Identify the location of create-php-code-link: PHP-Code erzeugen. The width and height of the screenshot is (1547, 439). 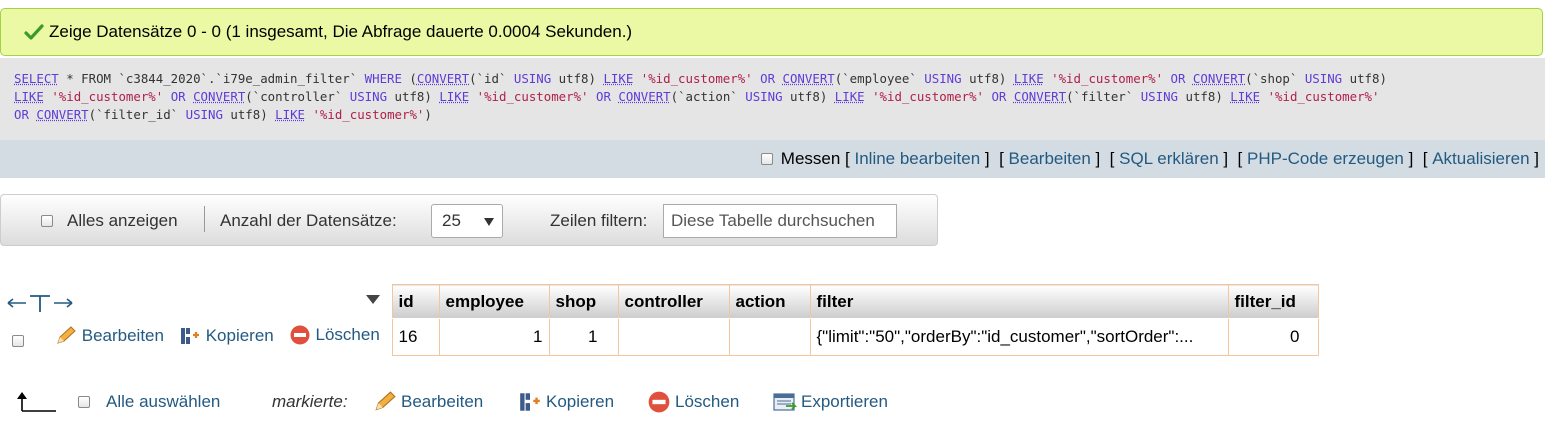
(1325, 159).